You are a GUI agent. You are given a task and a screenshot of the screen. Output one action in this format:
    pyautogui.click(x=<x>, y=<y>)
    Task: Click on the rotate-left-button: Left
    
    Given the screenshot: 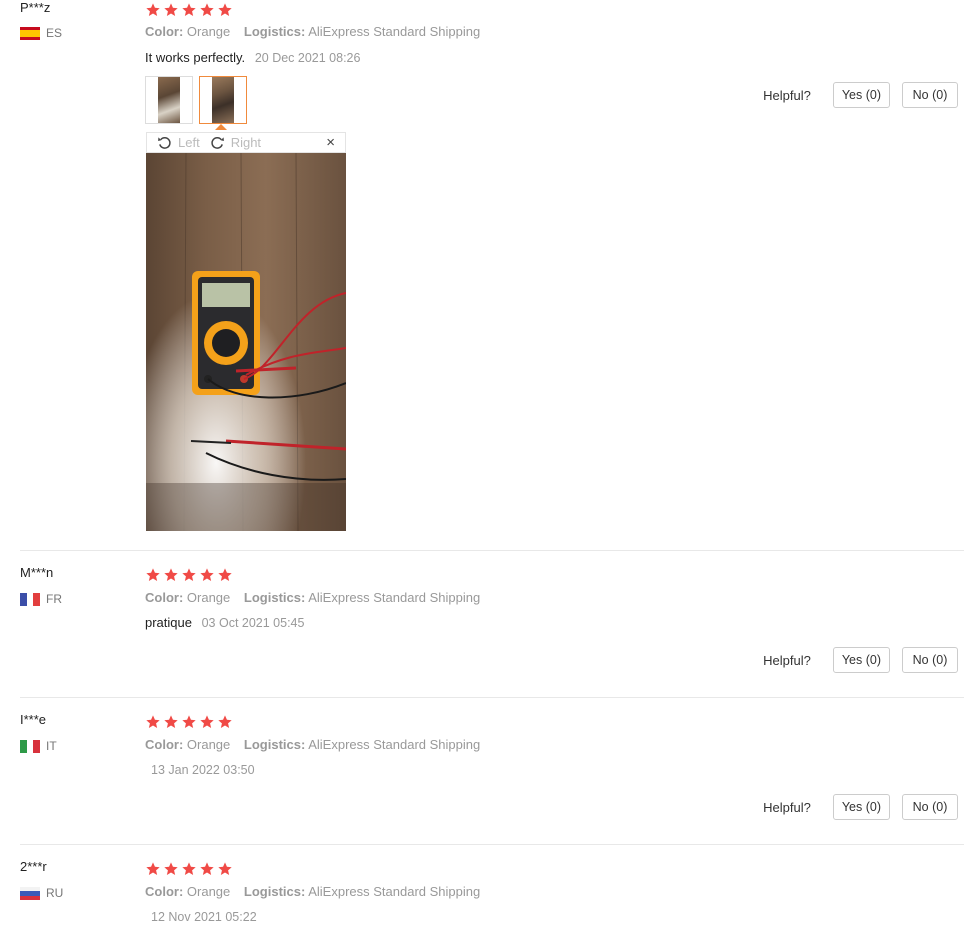 What is the action you would take?
    pyautogui.click(x=178, y=142)
    